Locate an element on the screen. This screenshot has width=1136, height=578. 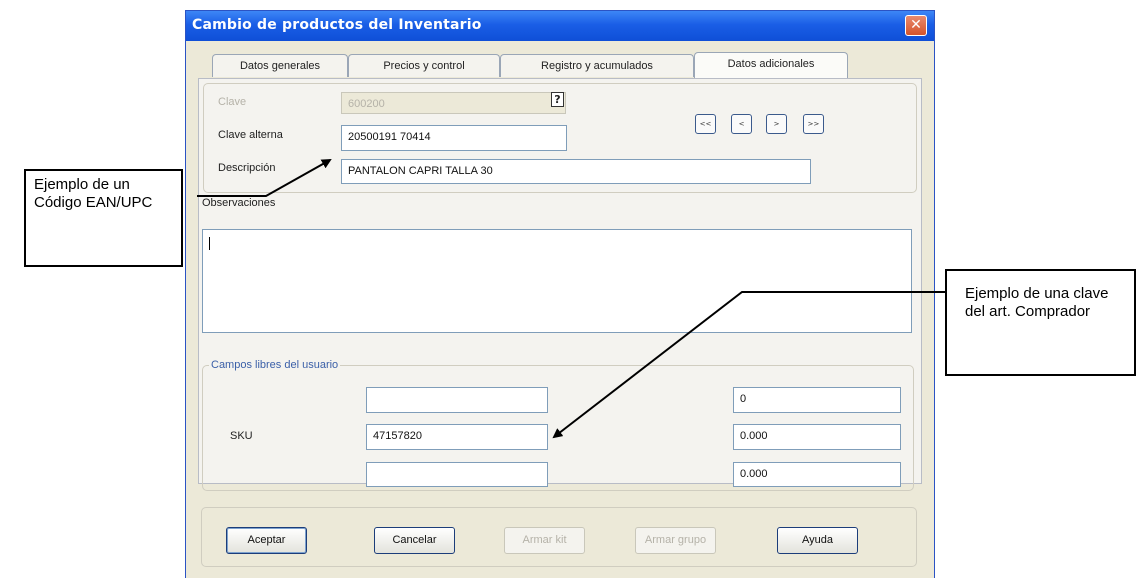
clave-art-arrow is located at coordinates (748, 365).